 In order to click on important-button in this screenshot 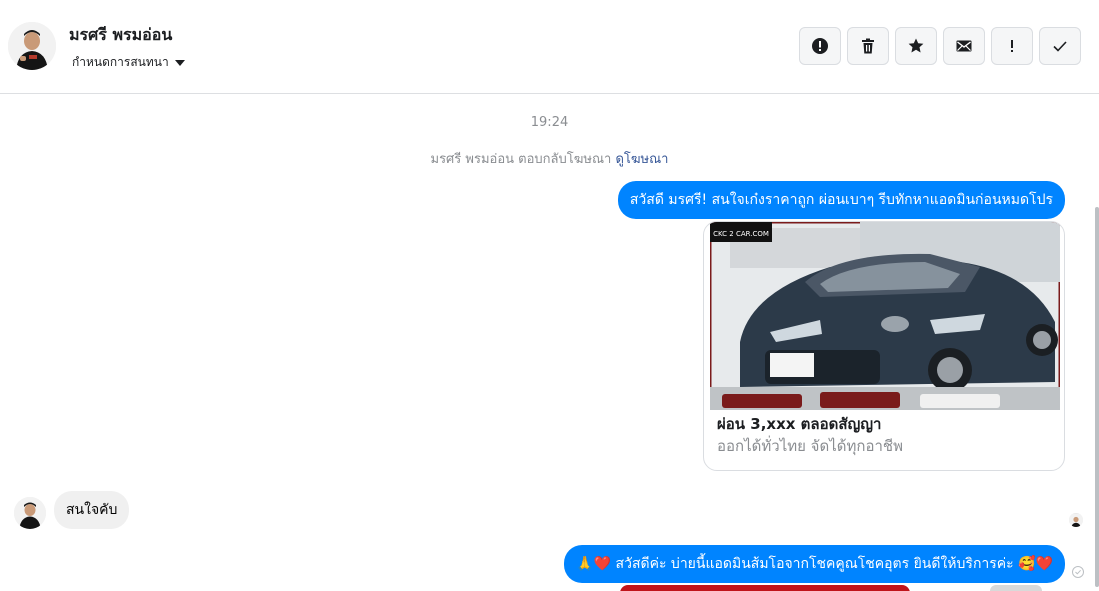, I will do `click(1012, 46)`.